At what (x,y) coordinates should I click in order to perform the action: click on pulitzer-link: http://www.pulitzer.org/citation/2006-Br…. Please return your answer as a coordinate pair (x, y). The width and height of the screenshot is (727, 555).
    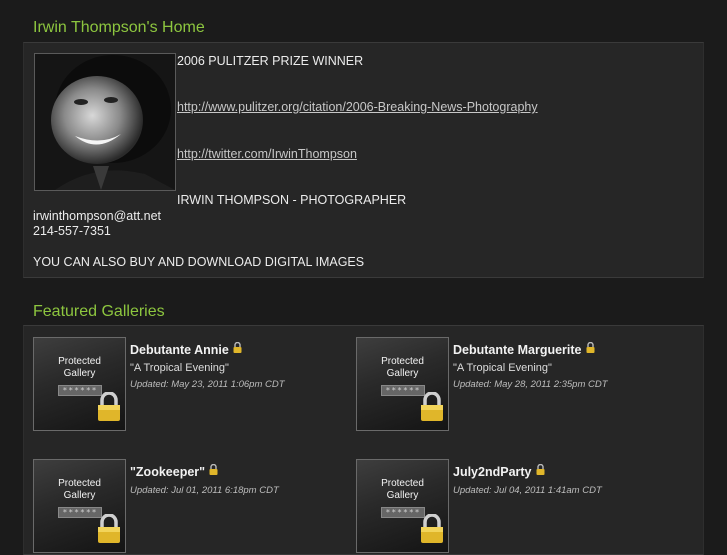
    Looking at the image, I should click on (357, 107).